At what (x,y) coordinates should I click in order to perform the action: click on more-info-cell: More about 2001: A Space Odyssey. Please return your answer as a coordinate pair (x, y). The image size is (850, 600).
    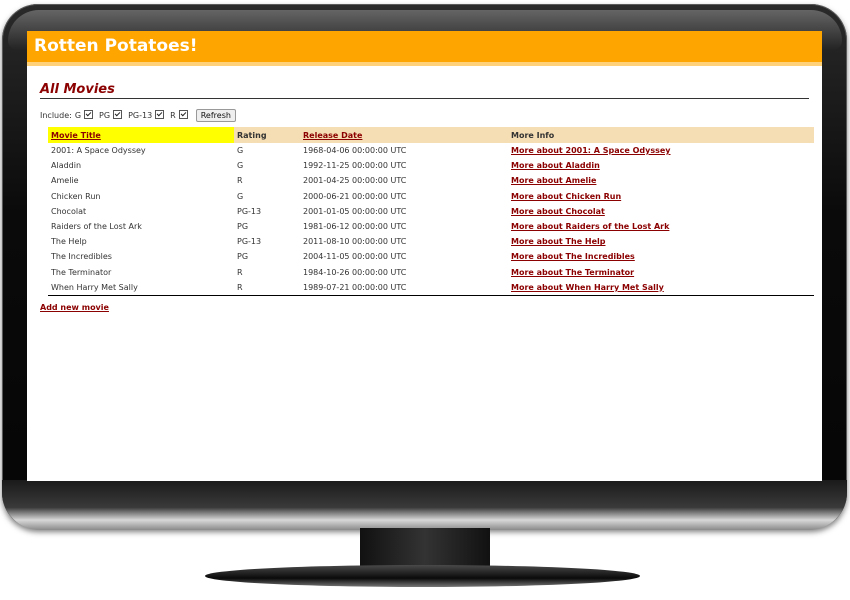
    Looking at the image, I should click on (661, 150).